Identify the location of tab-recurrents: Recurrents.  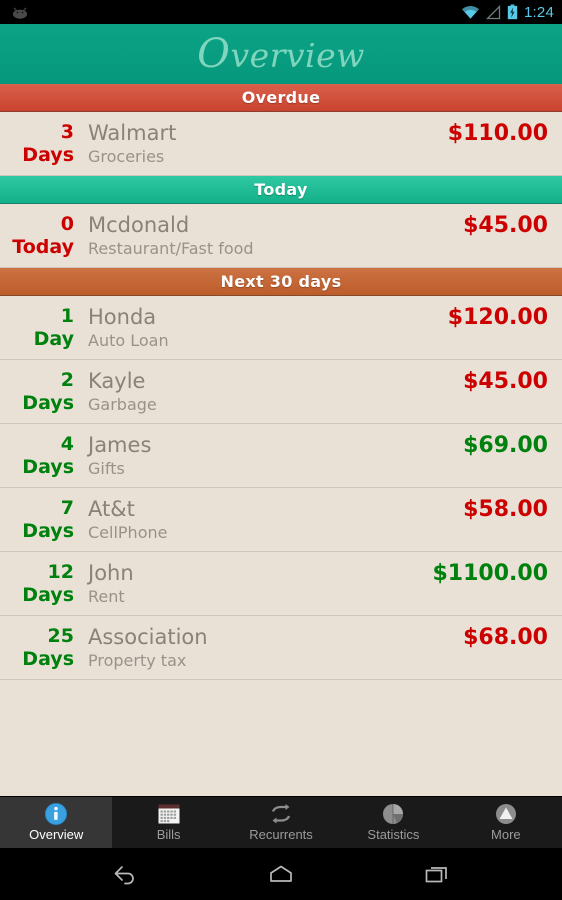
(281, 822).